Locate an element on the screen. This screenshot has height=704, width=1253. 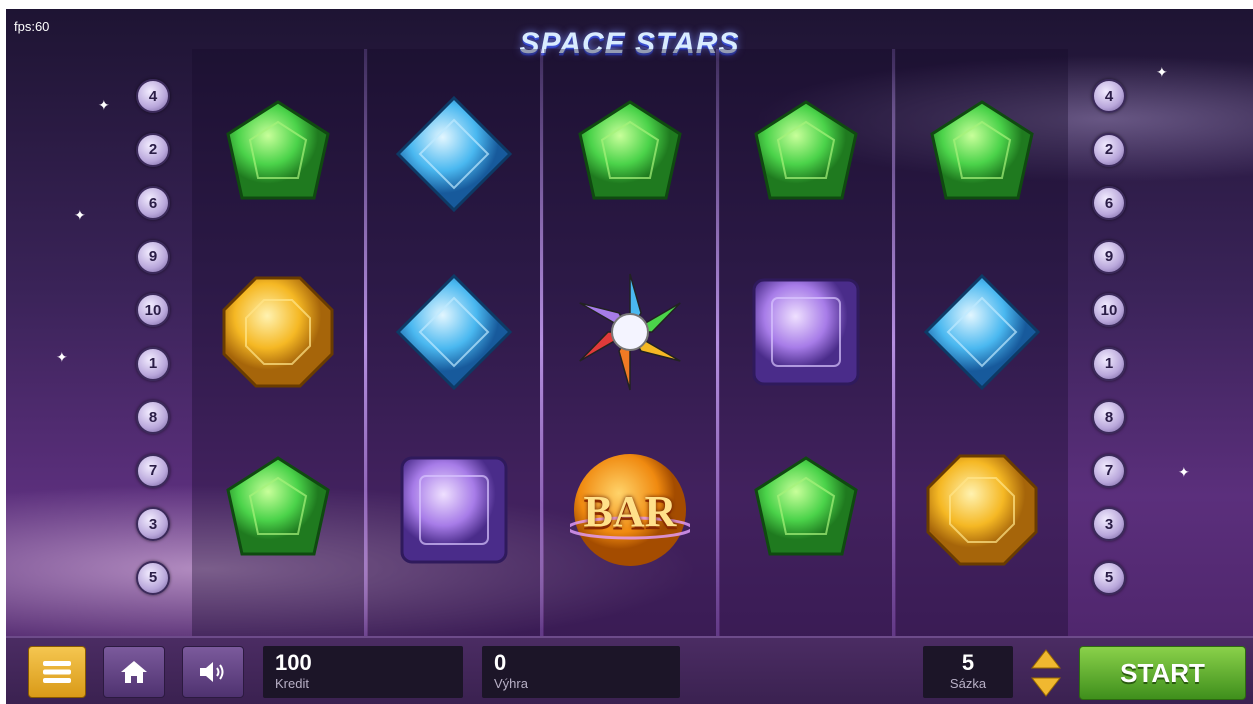
speaker-icon is located at coordinates (212, 672).